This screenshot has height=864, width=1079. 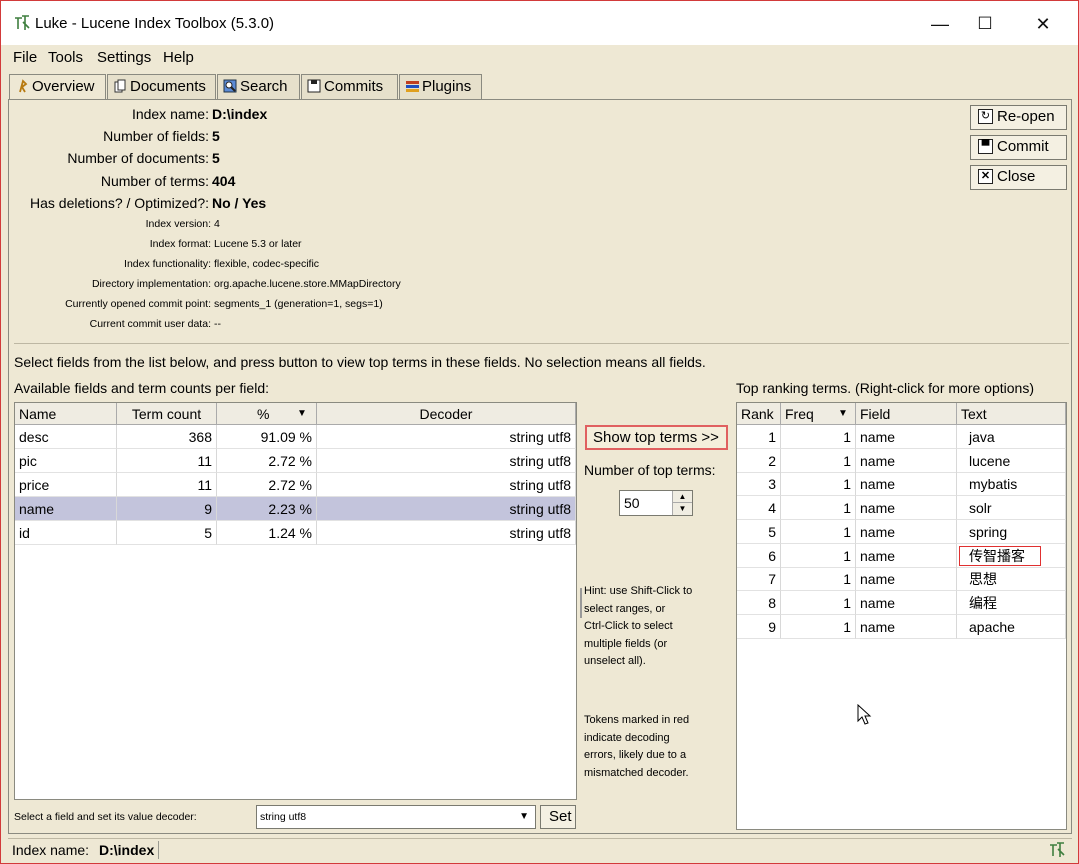 What do you see at coordinates (66, 533) in the screenshot?
I see `field-name-cell: id` at bounding box center [66, 533].